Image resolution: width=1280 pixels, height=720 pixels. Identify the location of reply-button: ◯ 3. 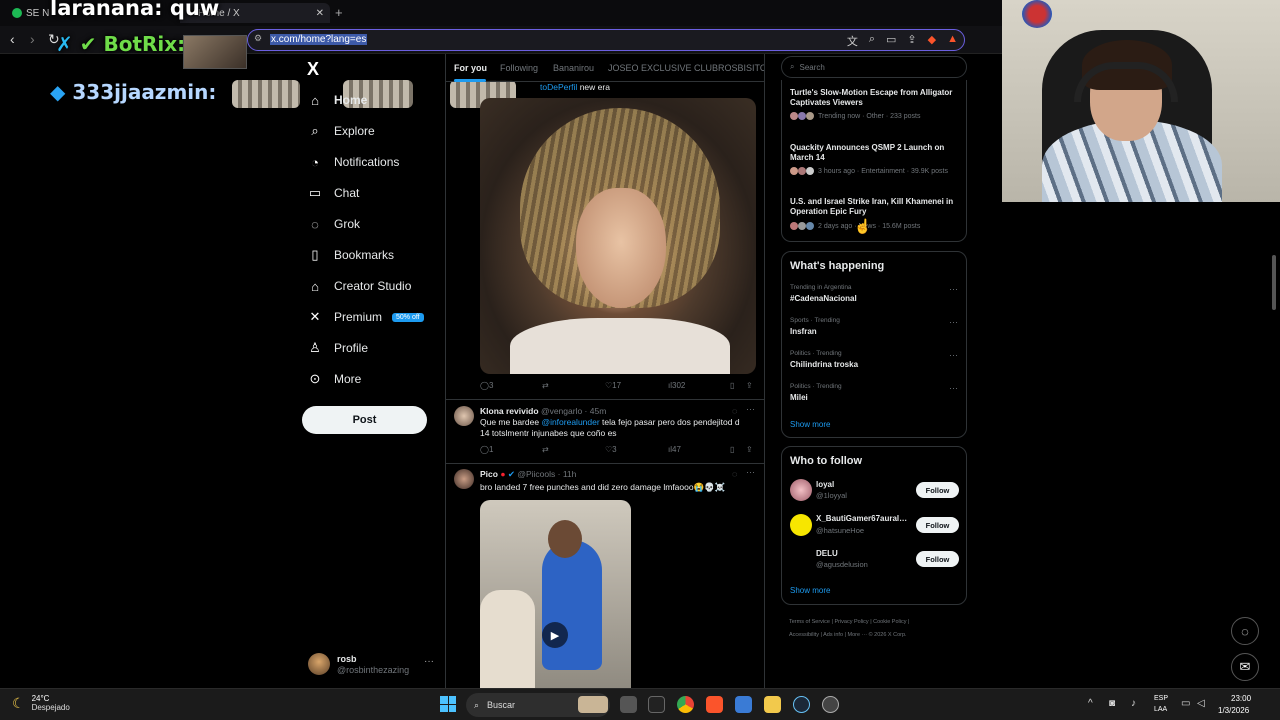
(486, 385).